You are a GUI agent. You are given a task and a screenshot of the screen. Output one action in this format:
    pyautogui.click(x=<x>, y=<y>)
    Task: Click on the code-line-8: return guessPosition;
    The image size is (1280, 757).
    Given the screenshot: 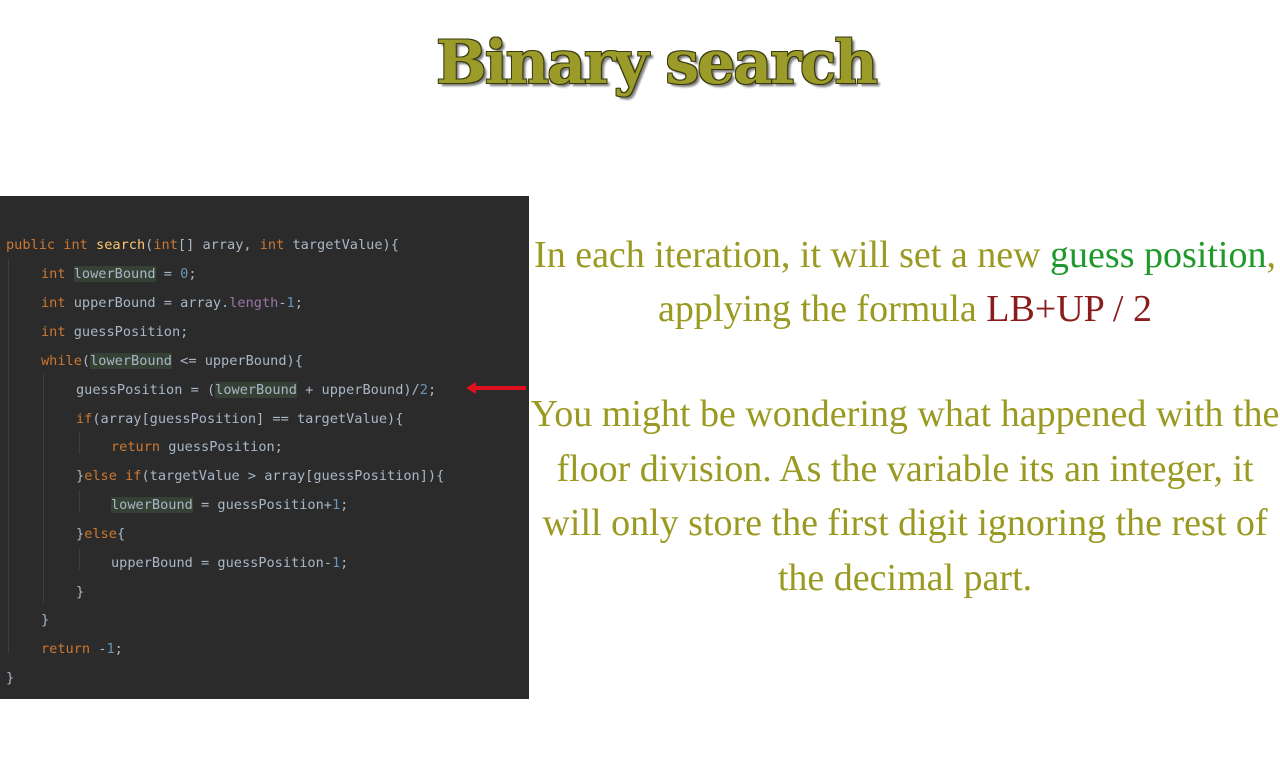 What is the action you would take?
    pyautogui.click(x=197, y=447)
    